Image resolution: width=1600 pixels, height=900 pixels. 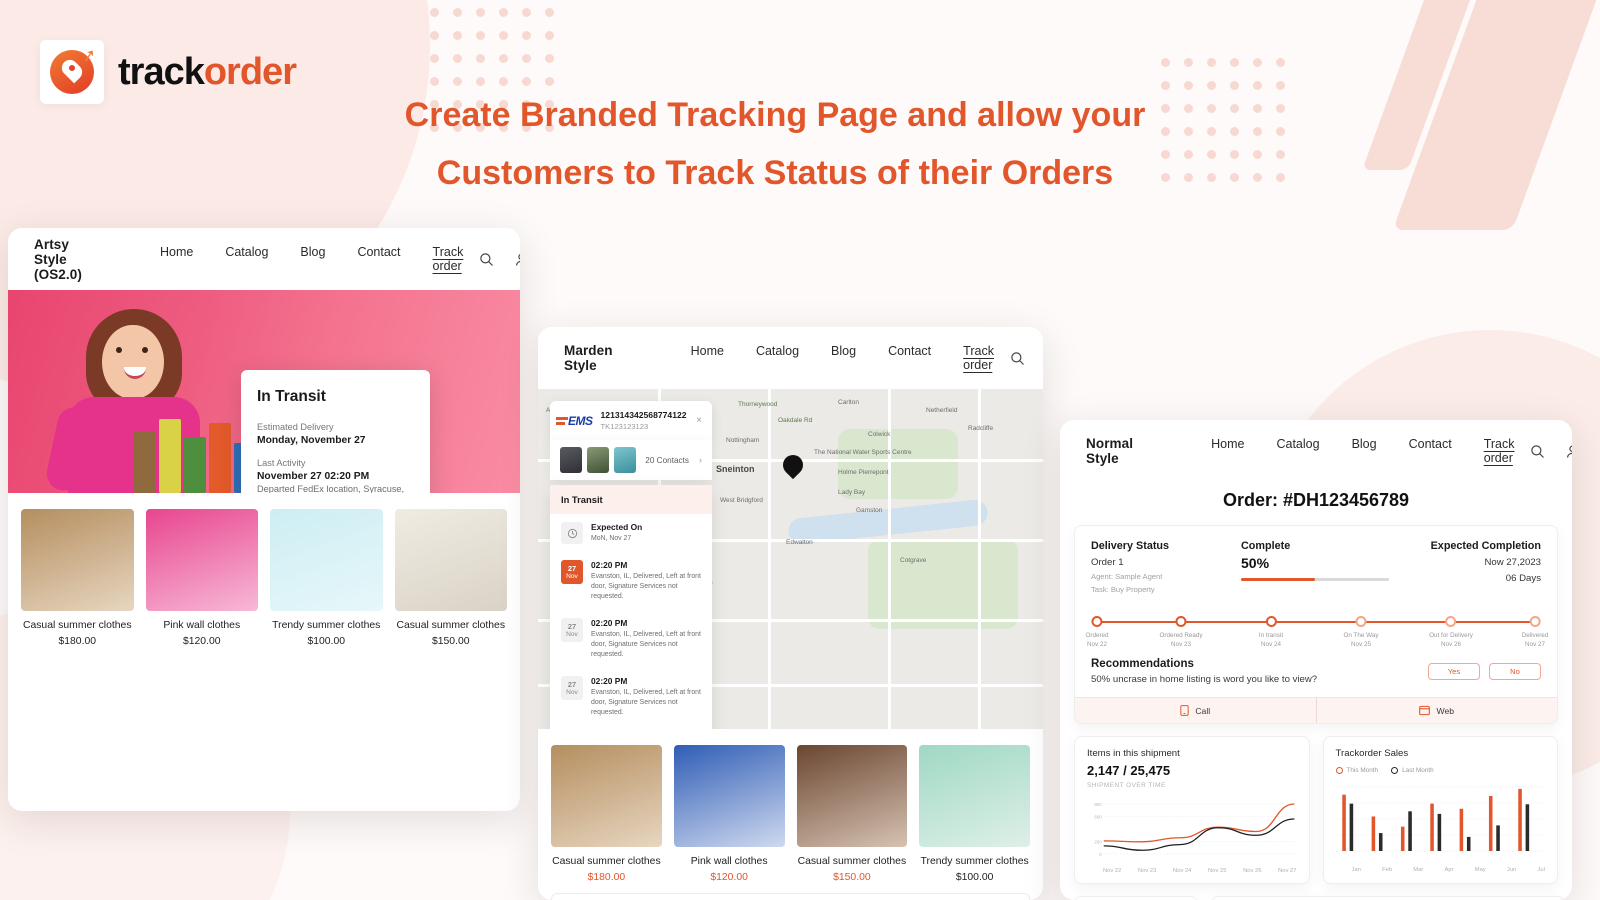 I want to click on contact-tabs: Call Web, so click(x=1316, y=710).